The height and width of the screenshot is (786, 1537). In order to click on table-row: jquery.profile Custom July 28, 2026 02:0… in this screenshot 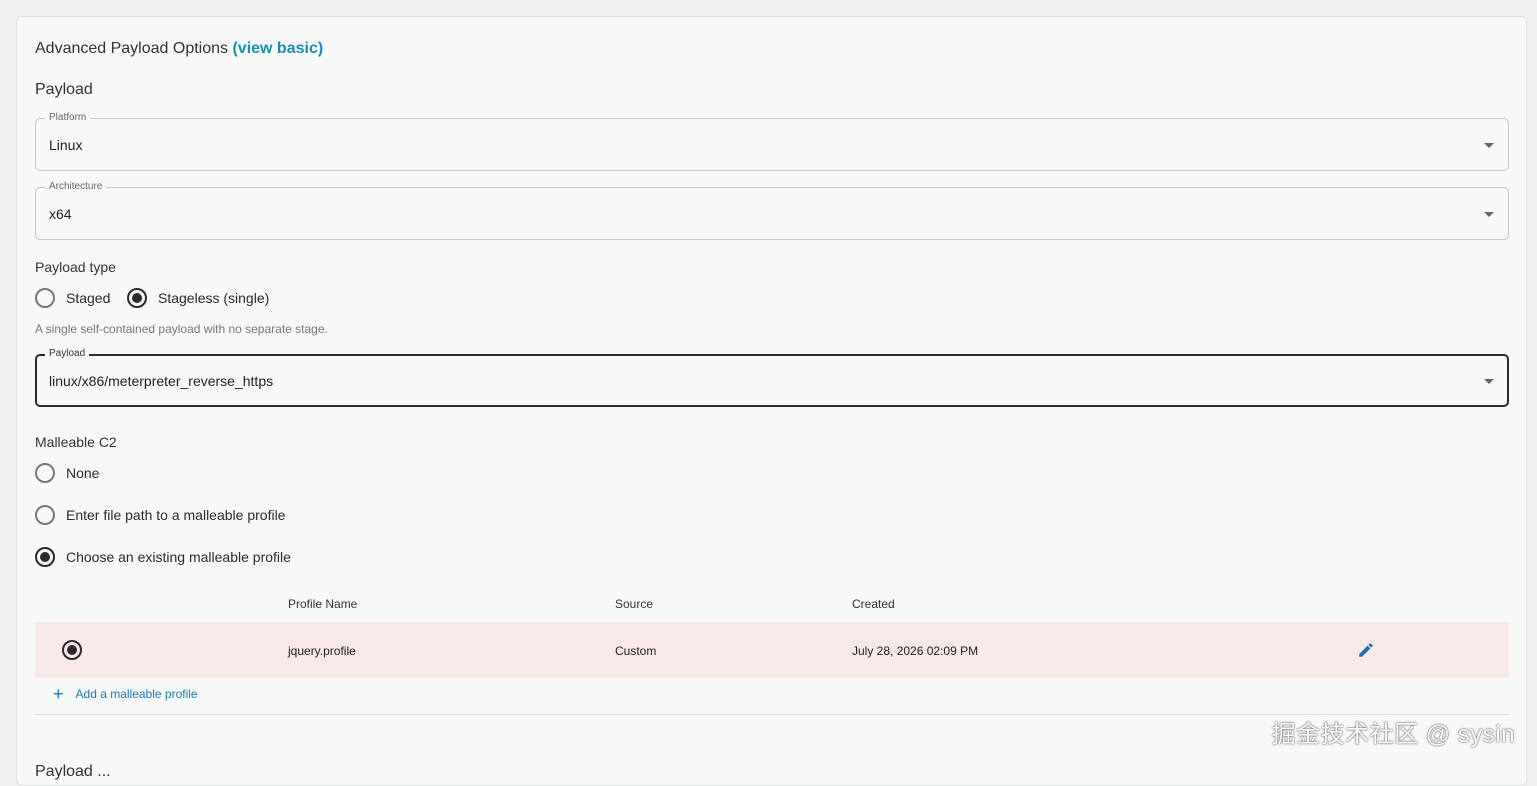, I will do `click(772, 650)`.